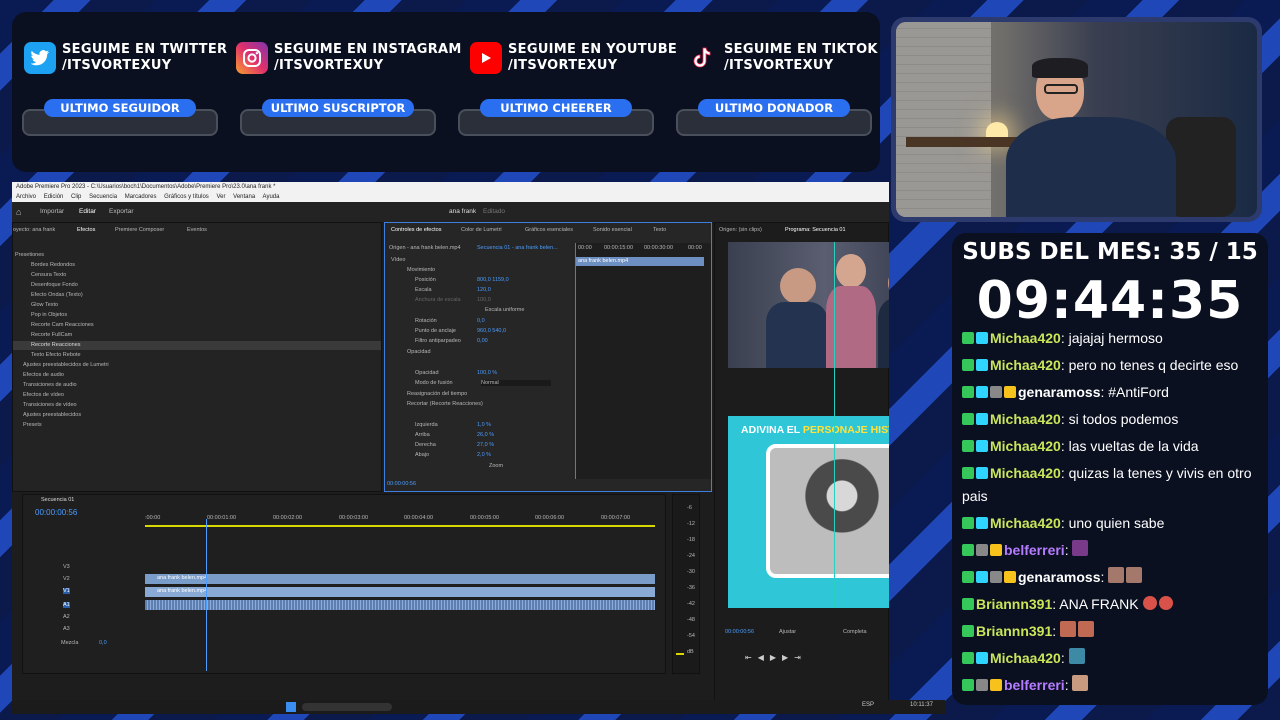  Describe the element at coordinates (50, 405) in the screenshot. I see `effect-folder: Transiciones de vídeo` at that location.